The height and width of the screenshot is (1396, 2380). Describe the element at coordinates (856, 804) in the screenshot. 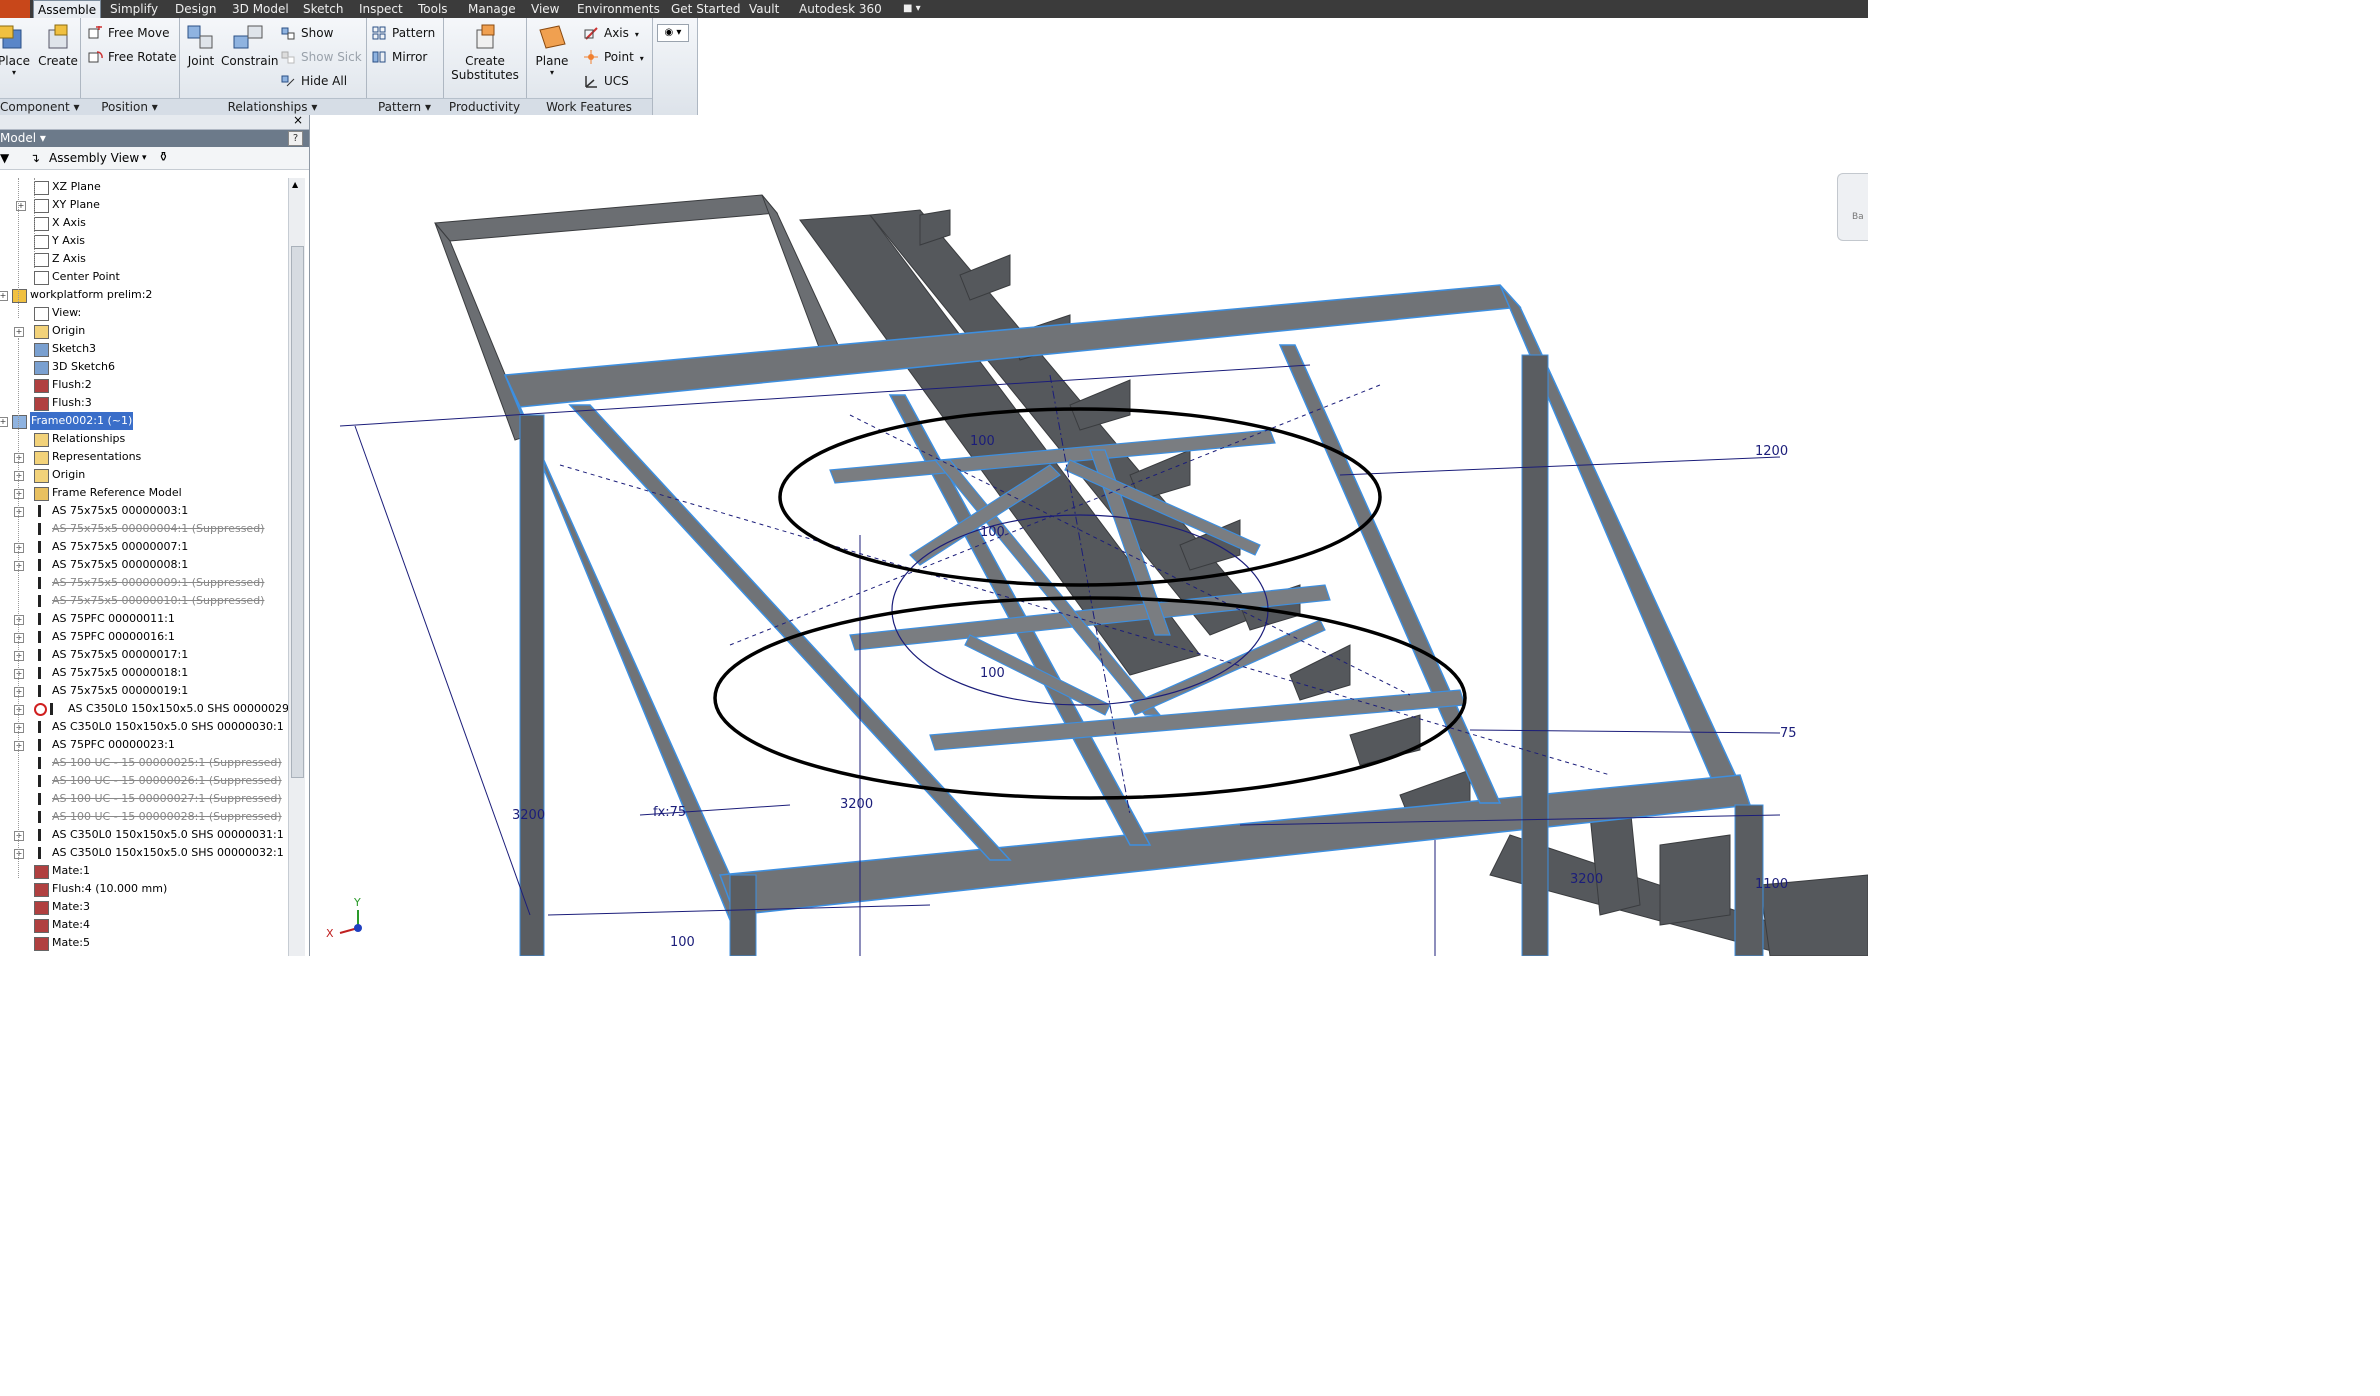

I see `dimension-label-3200-a: 3200` at that location.